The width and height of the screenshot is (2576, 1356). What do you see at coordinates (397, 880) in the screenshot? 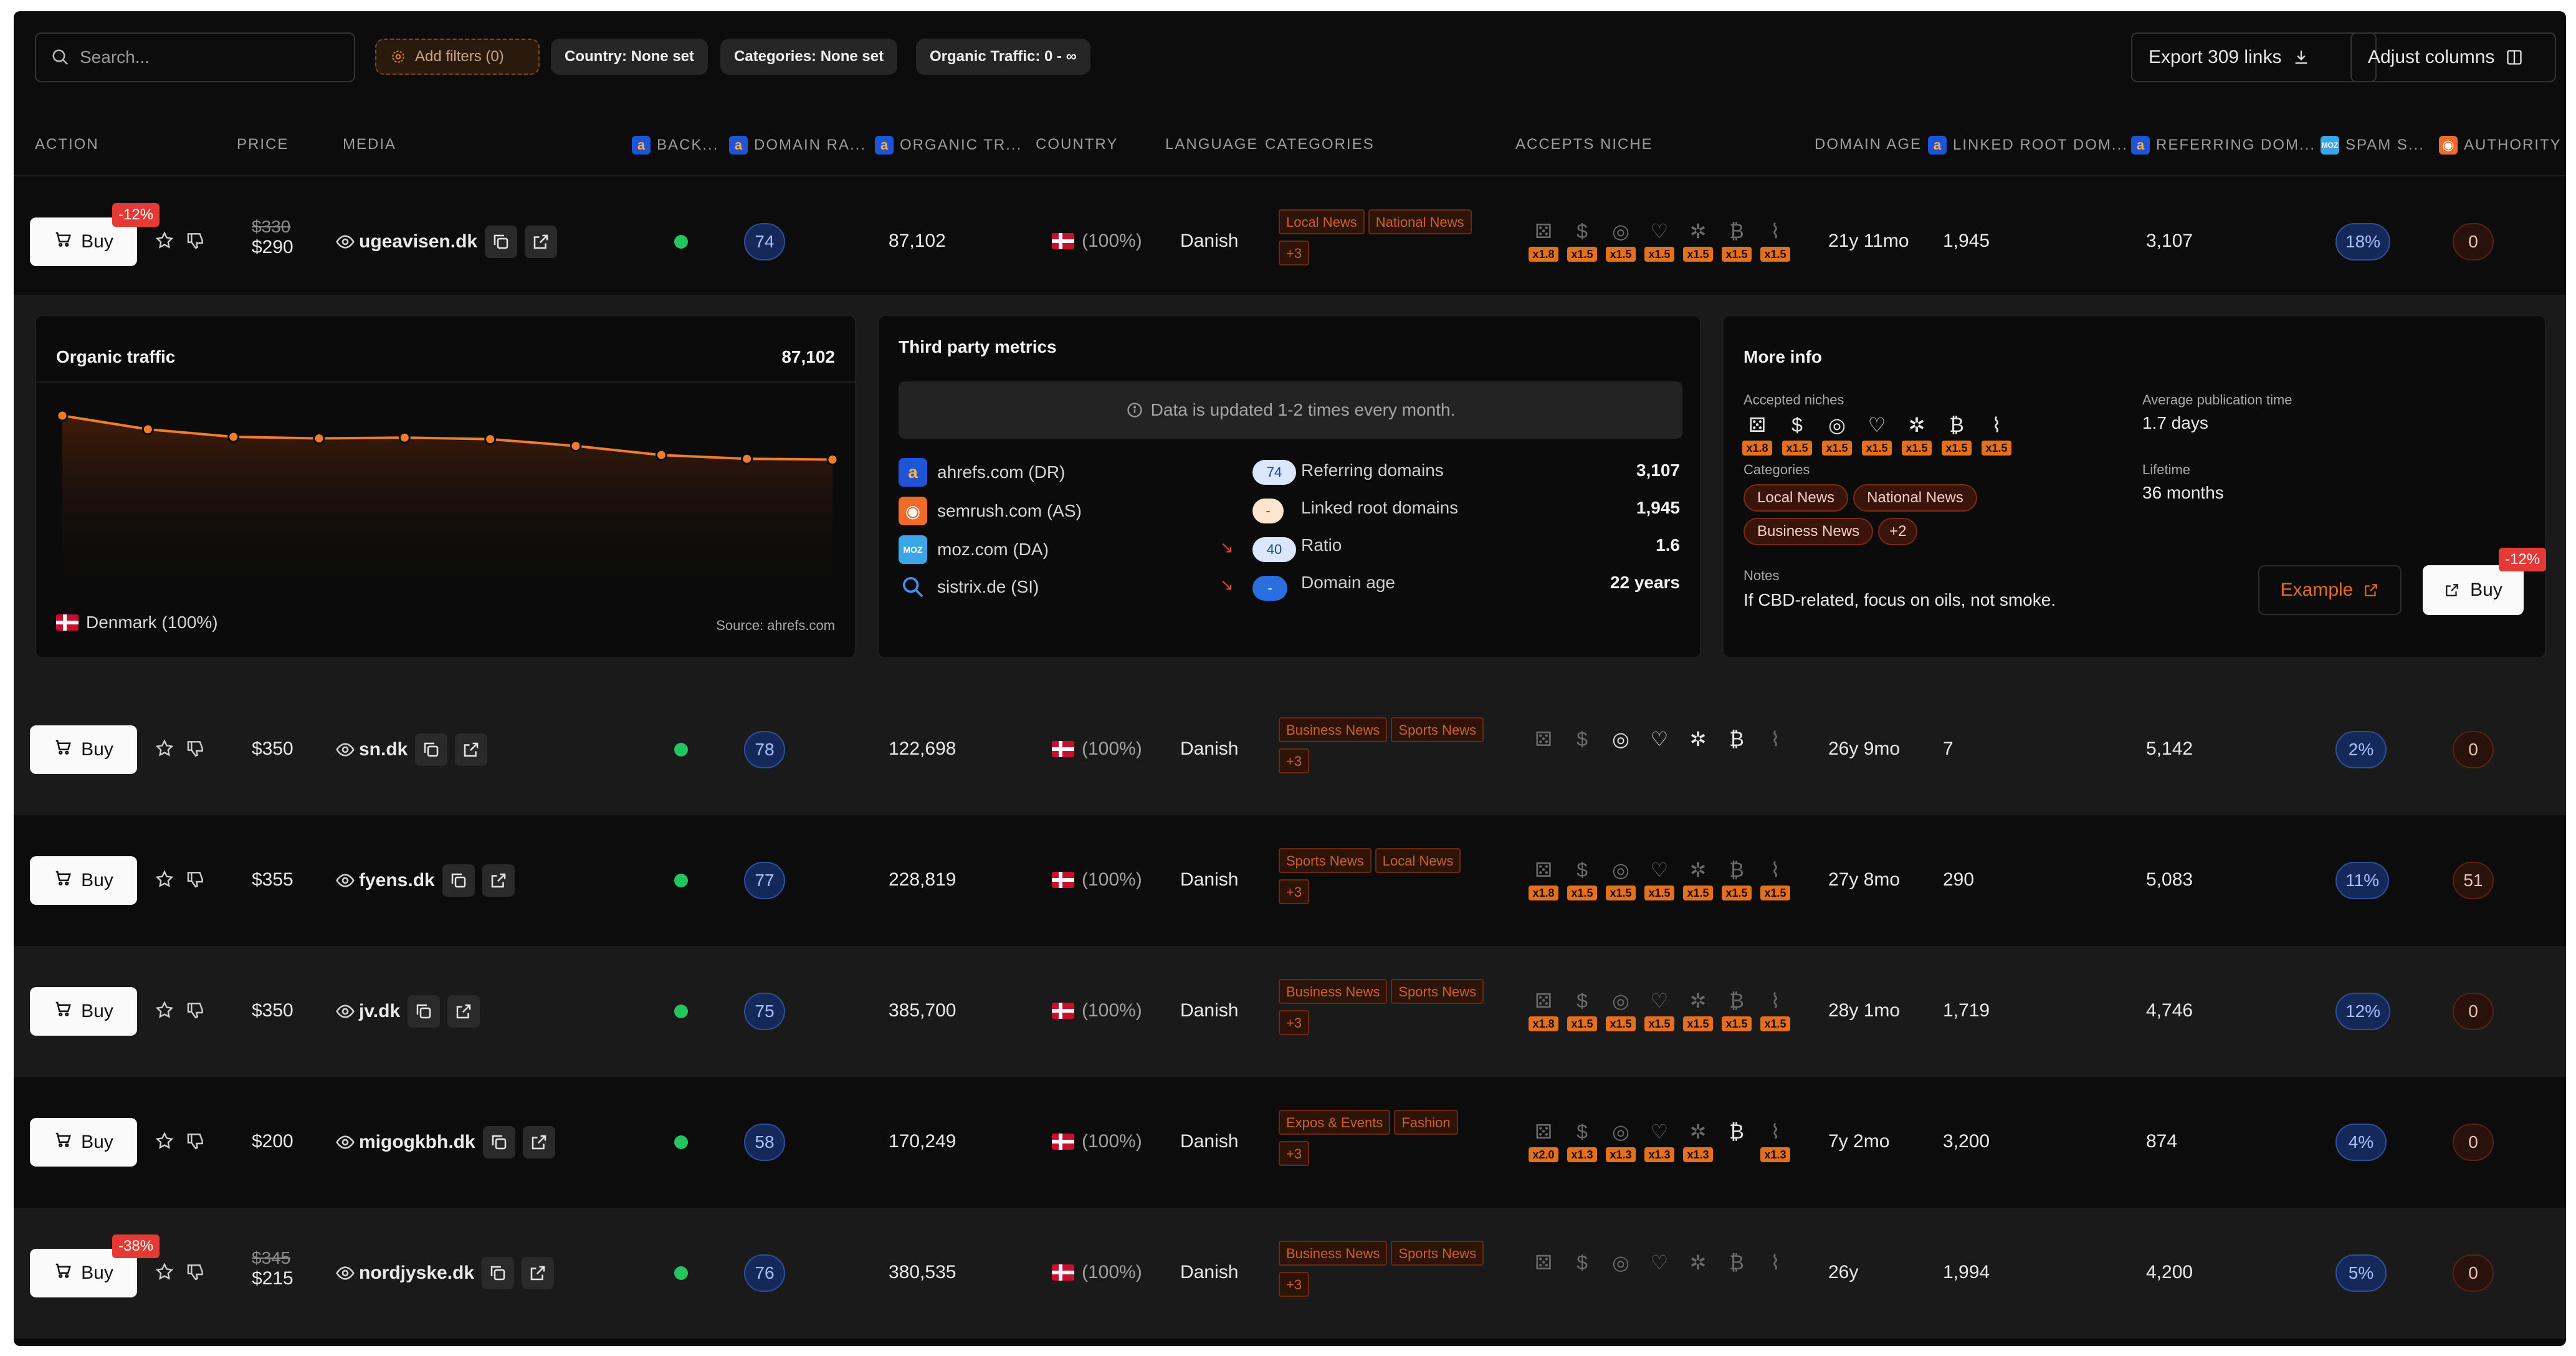
I see `media-domain: fyens.dk` at bounding box center [397, 880].